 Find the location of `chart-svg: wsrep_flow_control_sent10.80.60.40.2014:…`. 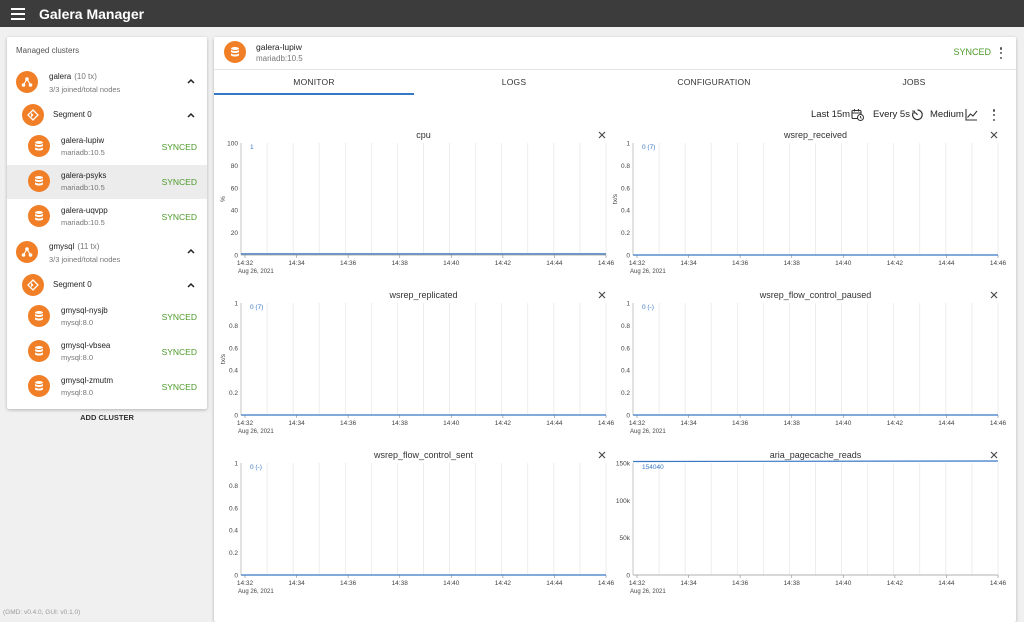

chart-svg: wsrep_flow_control_sent10.80.60.40.2014:… is located at coordinates (422, 522).